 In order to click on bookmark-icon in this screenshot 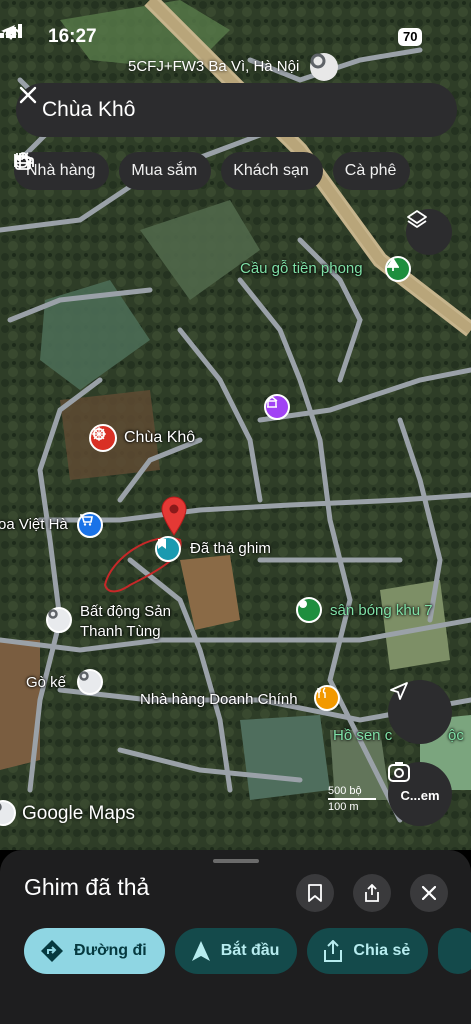, I will do `click(315, 893)`.